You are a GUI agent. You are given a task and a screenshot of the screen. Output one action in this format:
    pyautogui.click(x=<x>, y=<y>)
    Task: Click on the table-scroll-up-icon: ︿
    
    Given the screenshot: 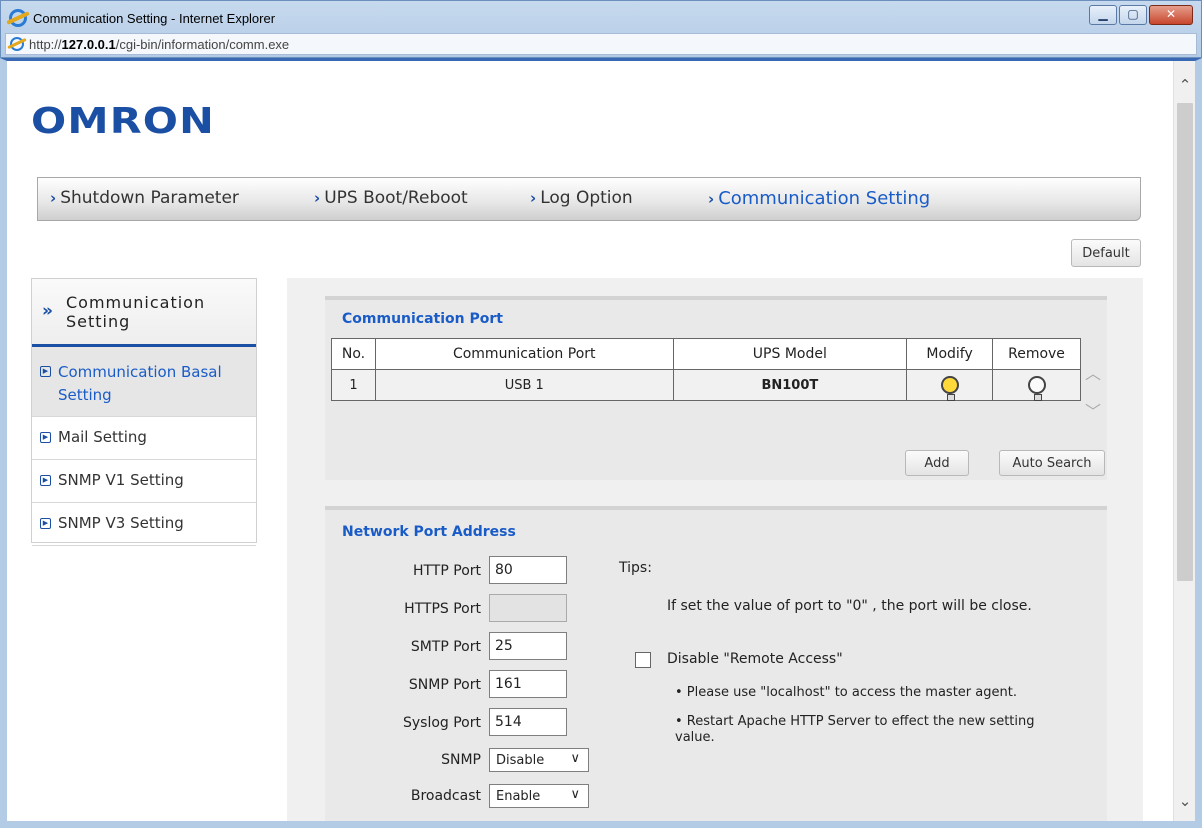 What is the action you would take?
    pyautogui.click(x=1093, y=372)
    